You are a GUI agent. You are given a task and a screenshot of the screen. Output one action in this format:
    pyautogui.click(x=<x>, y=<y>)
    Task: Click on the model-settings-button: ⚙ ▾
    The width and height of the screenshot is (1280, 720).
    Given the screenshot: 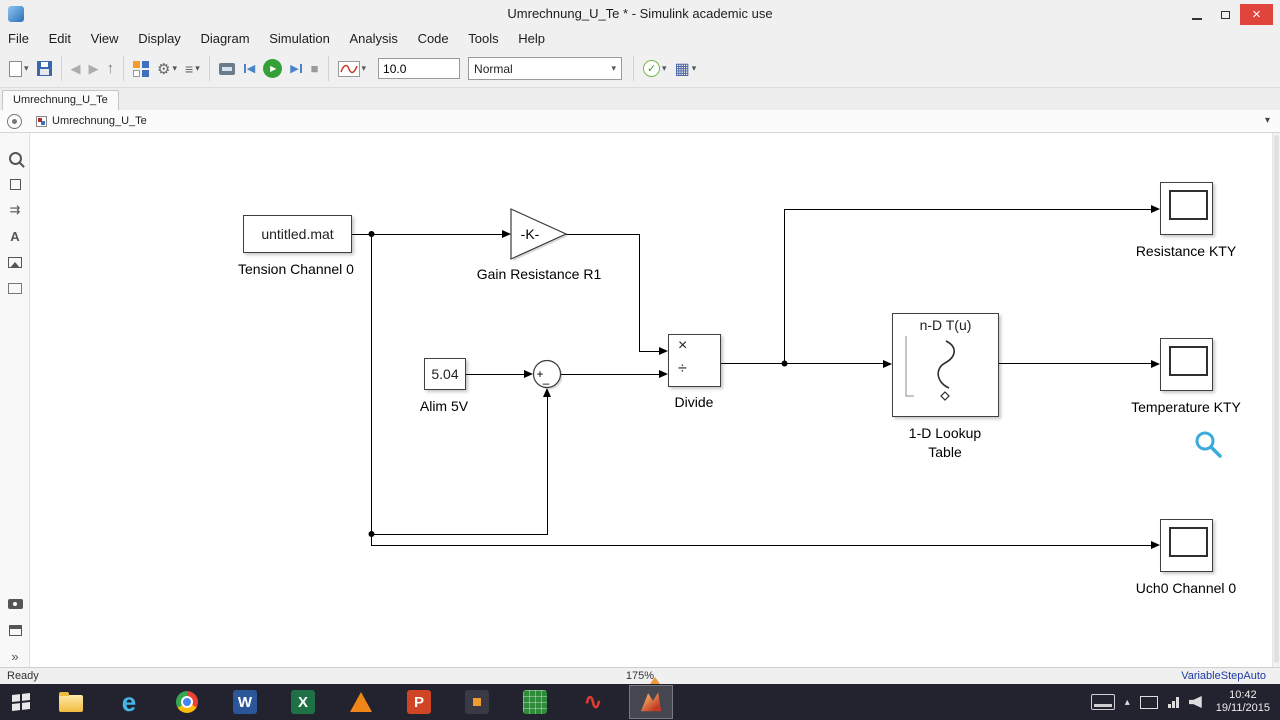 What is the action you would take?
    pyautogui.click(x=167, y=69)
    